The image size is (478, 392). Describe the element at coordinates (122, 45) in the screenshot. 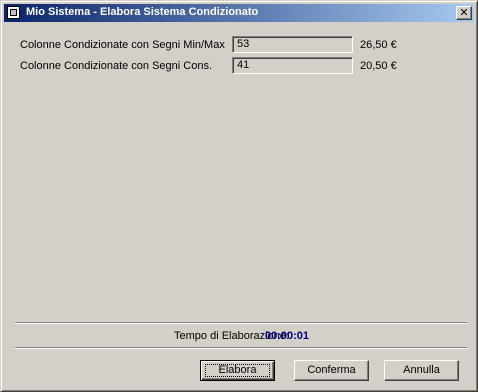

I see `label-min-max: Colonne Condizionate con Segni Min/Max` at that location.